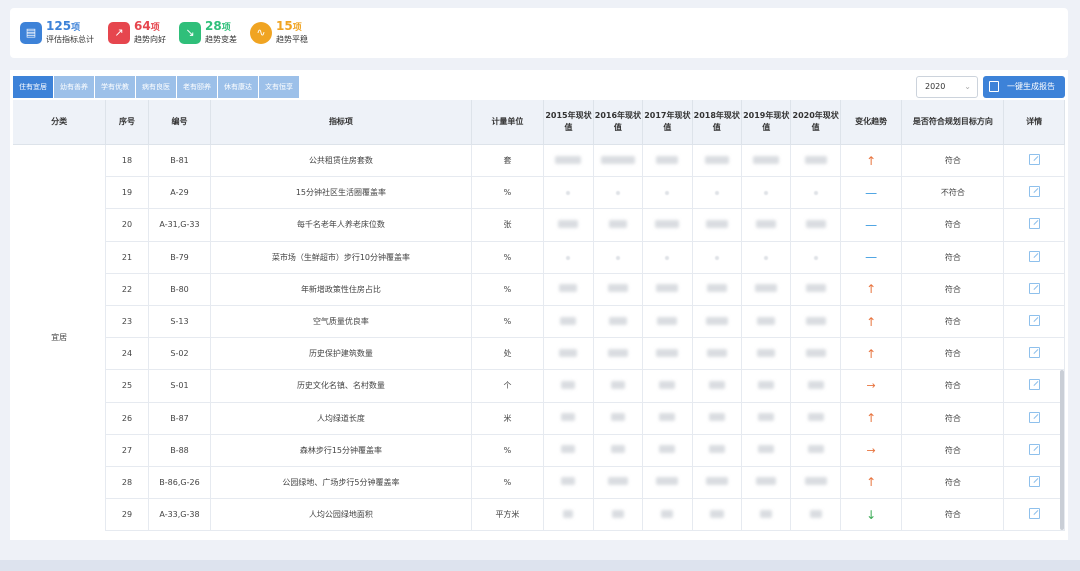 Image resolution: width=1080 pixels, height=571 pixels. What do you see at coordinates (539, 257) in the screenshot?
I see `table-row: 21 B-79 菜市场（生鲜超市）步行10分钟覆盖率% — 符合` at bounding box center [539, 257].